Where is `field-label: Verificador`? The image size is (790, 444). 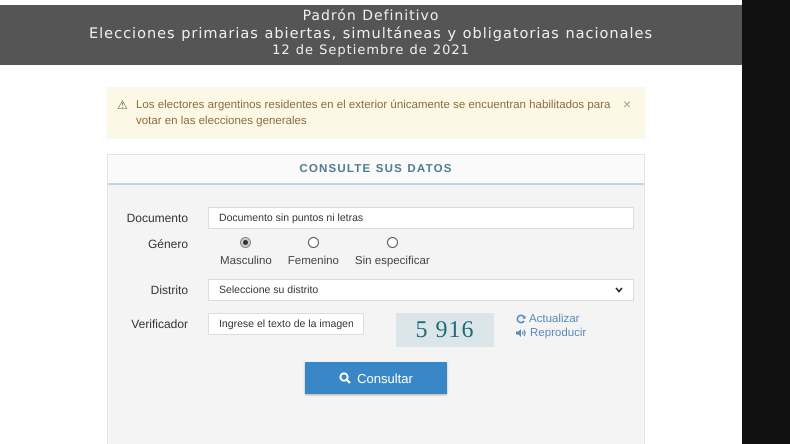 field-label: Verificador is located at coordinates (159, 324).